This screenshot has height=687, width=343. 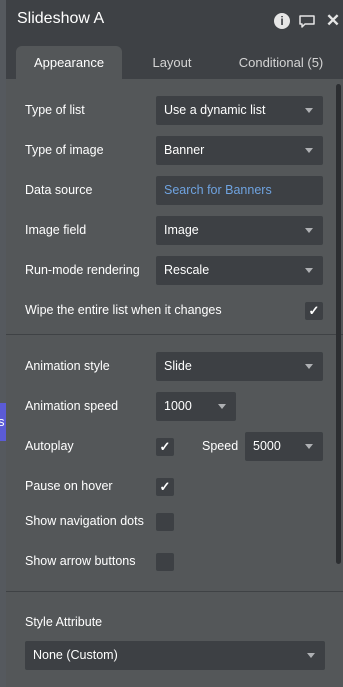 I want to click on wipe-list-checkbox: ✓, so click(x=314, y=311).